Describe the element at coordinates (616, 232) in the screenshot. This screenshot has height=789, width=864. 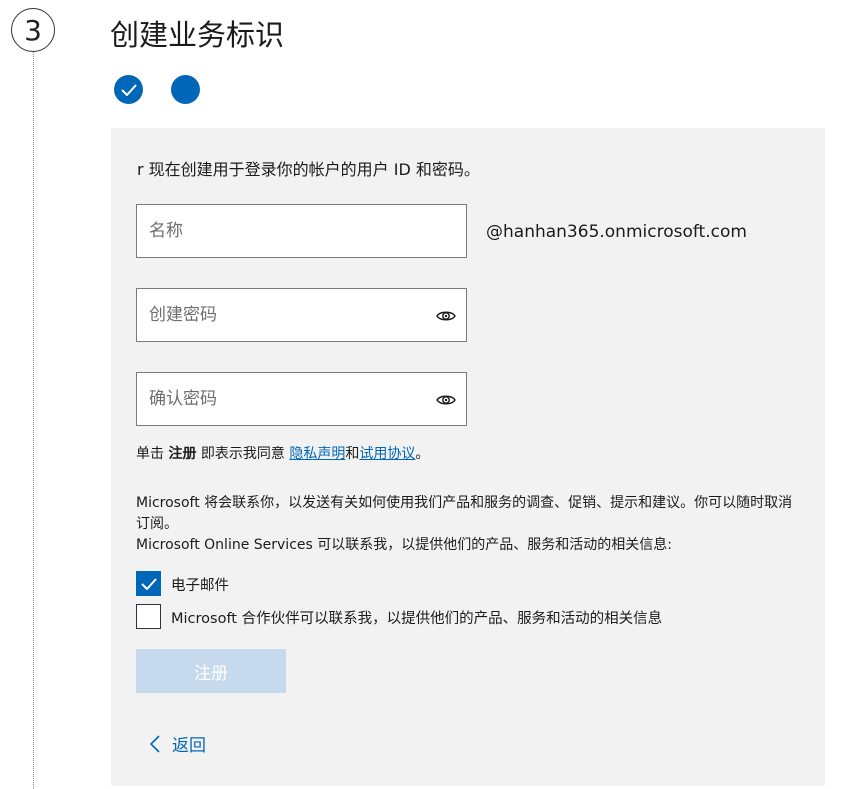
I see `domain-suffix: @hanhan365.onmicrosoft.com` at that location.